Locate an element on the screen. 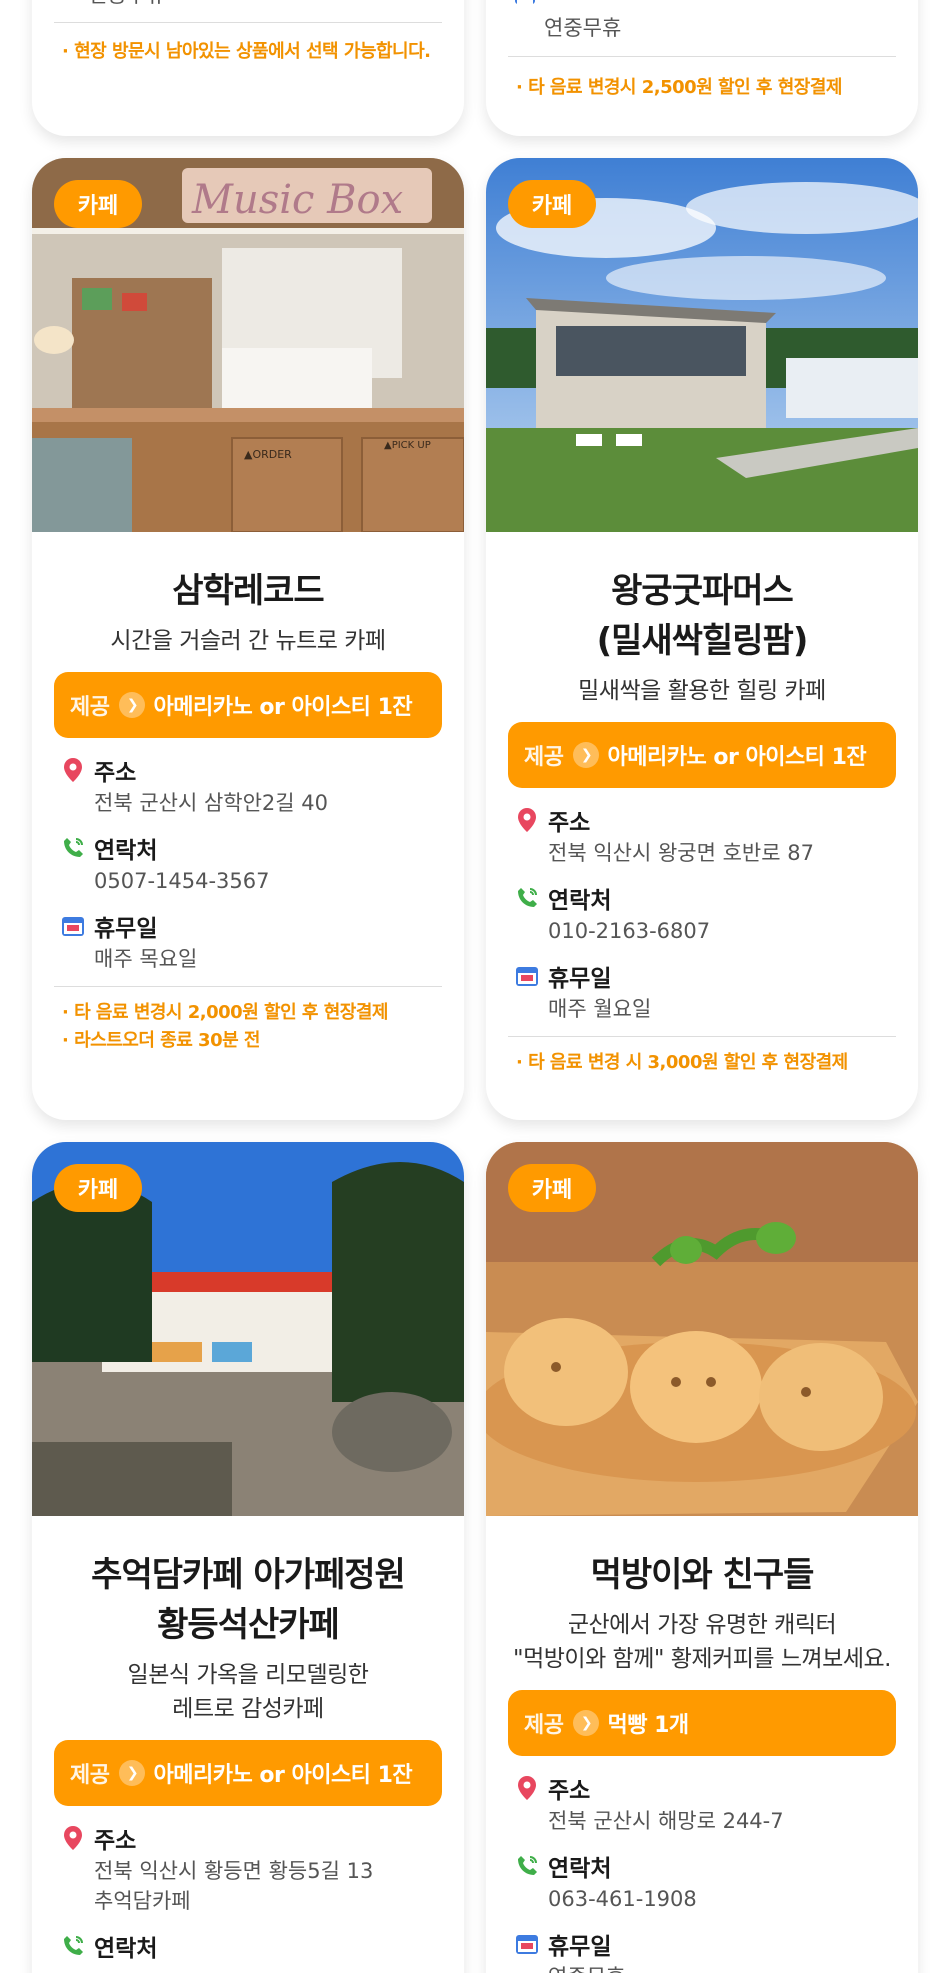  top-card-left-partial: 연중무휴 is located at coordinates (126, 7).